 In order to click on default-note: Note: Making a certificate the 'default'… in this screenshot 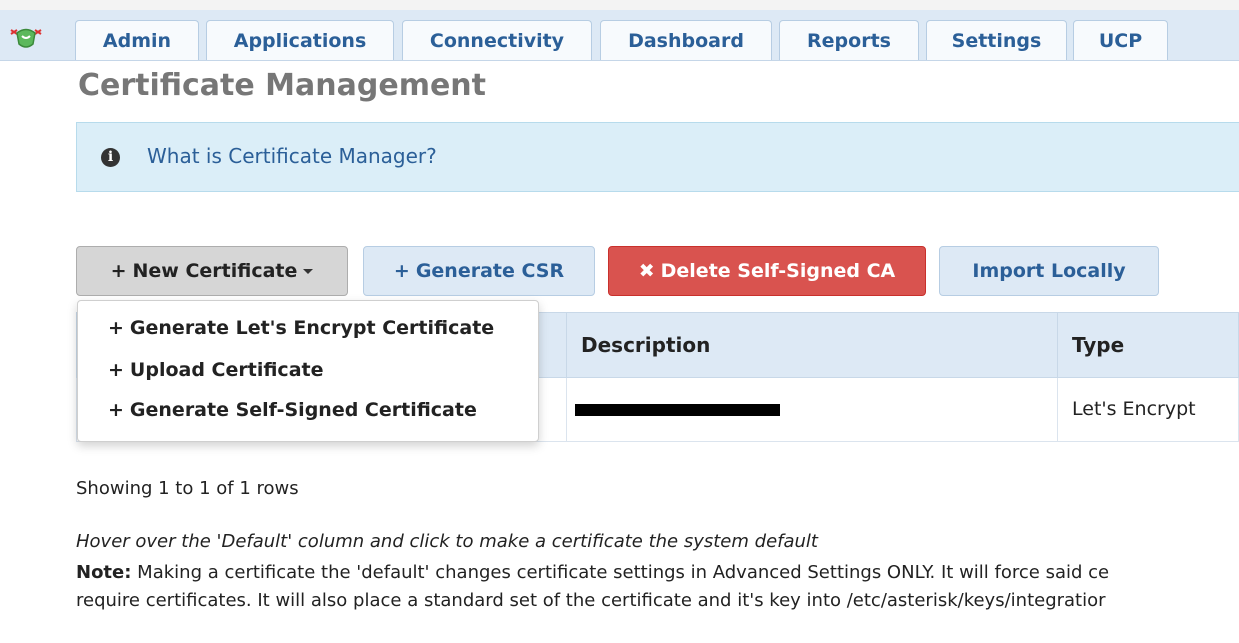, I will do `click(592, 587)`.